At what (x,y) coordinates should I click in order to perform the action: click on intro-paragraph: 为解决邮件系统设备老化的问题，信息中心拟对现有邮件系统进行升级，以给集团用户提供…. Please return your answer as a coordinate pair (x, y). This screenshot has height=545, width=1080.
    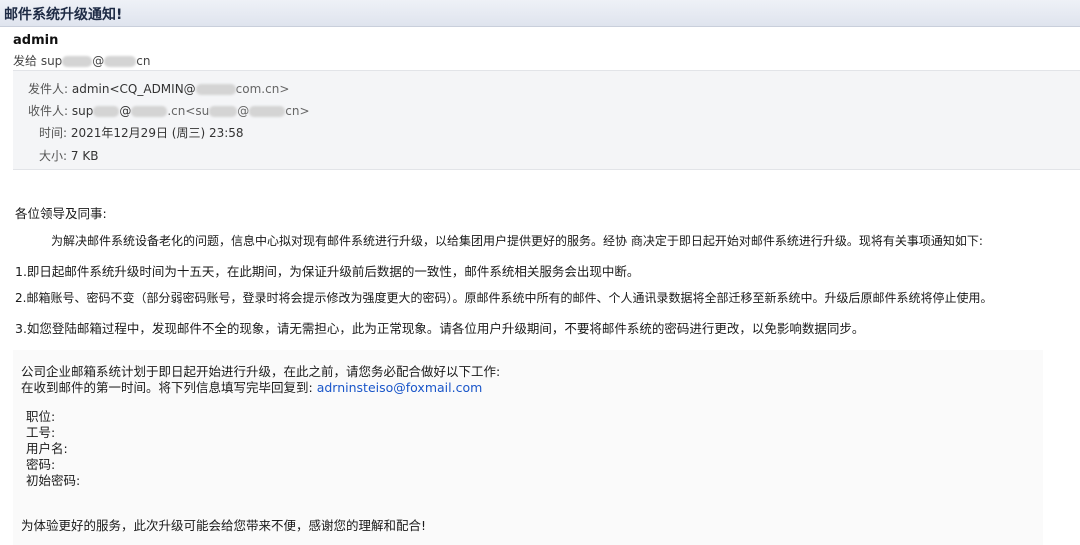
    Looking at the image, I should click on (517, 241).